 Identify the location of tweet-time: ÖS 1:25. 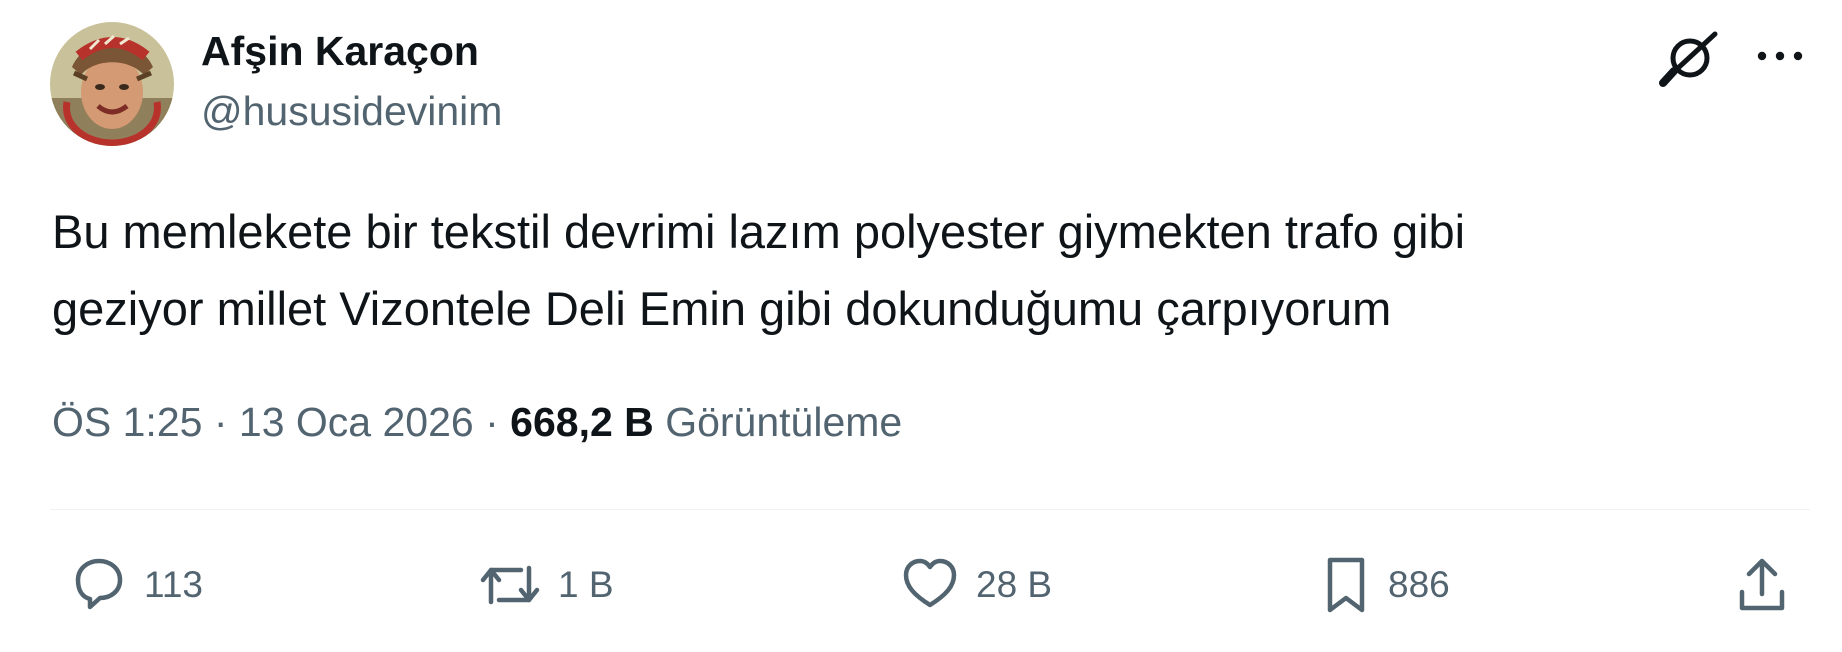
(127, 422).